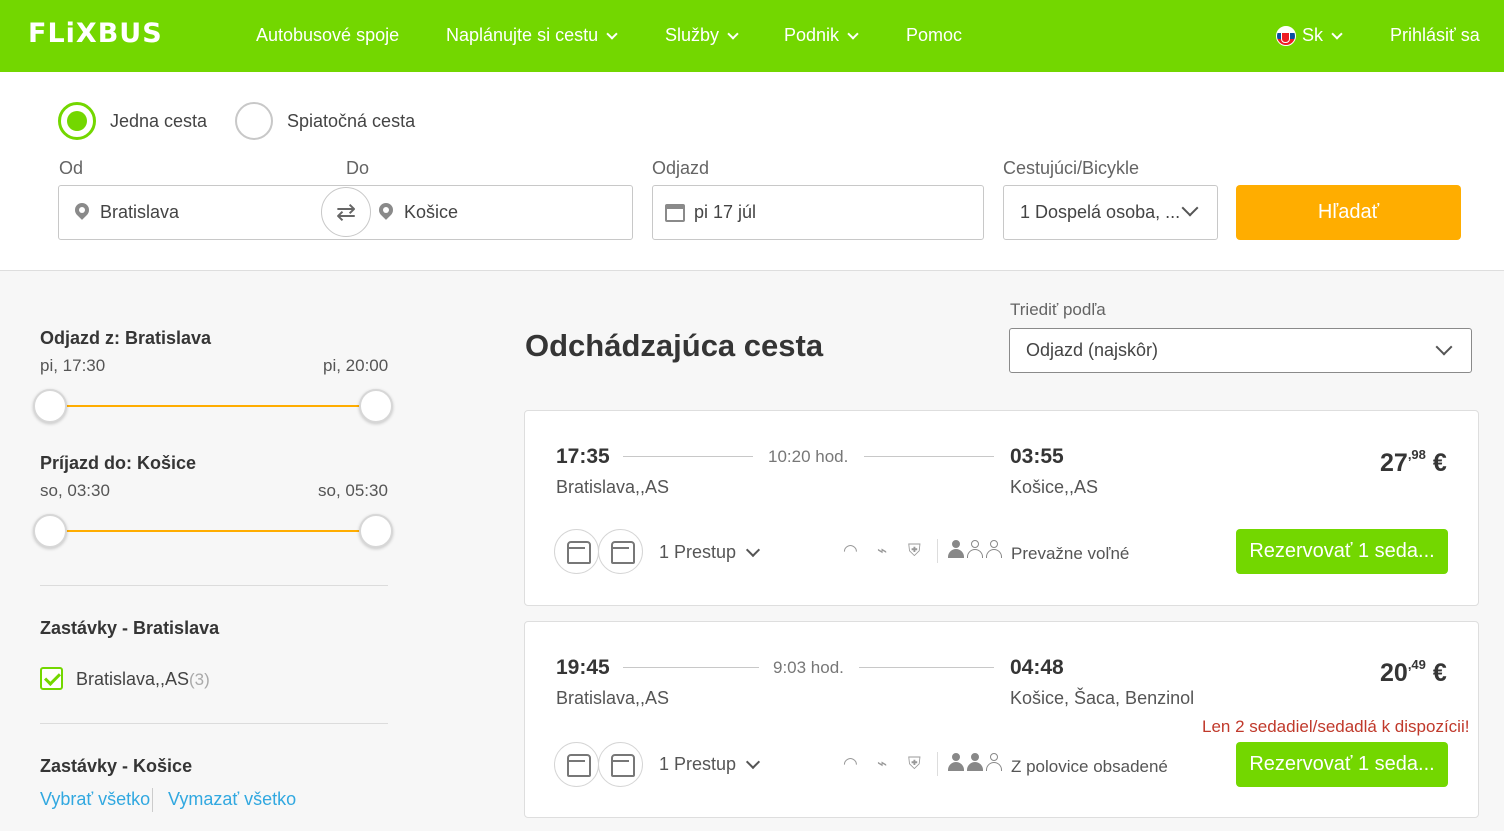 The image size is (1504, 831). I want to click on departure-slider-max-handle, so click(376, 406).